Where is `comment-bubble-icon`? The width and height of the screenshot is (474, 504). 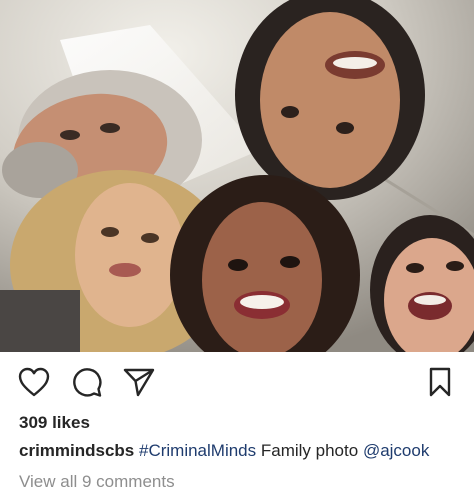
comment-bubble-icon is located at coordinates (87, 382).